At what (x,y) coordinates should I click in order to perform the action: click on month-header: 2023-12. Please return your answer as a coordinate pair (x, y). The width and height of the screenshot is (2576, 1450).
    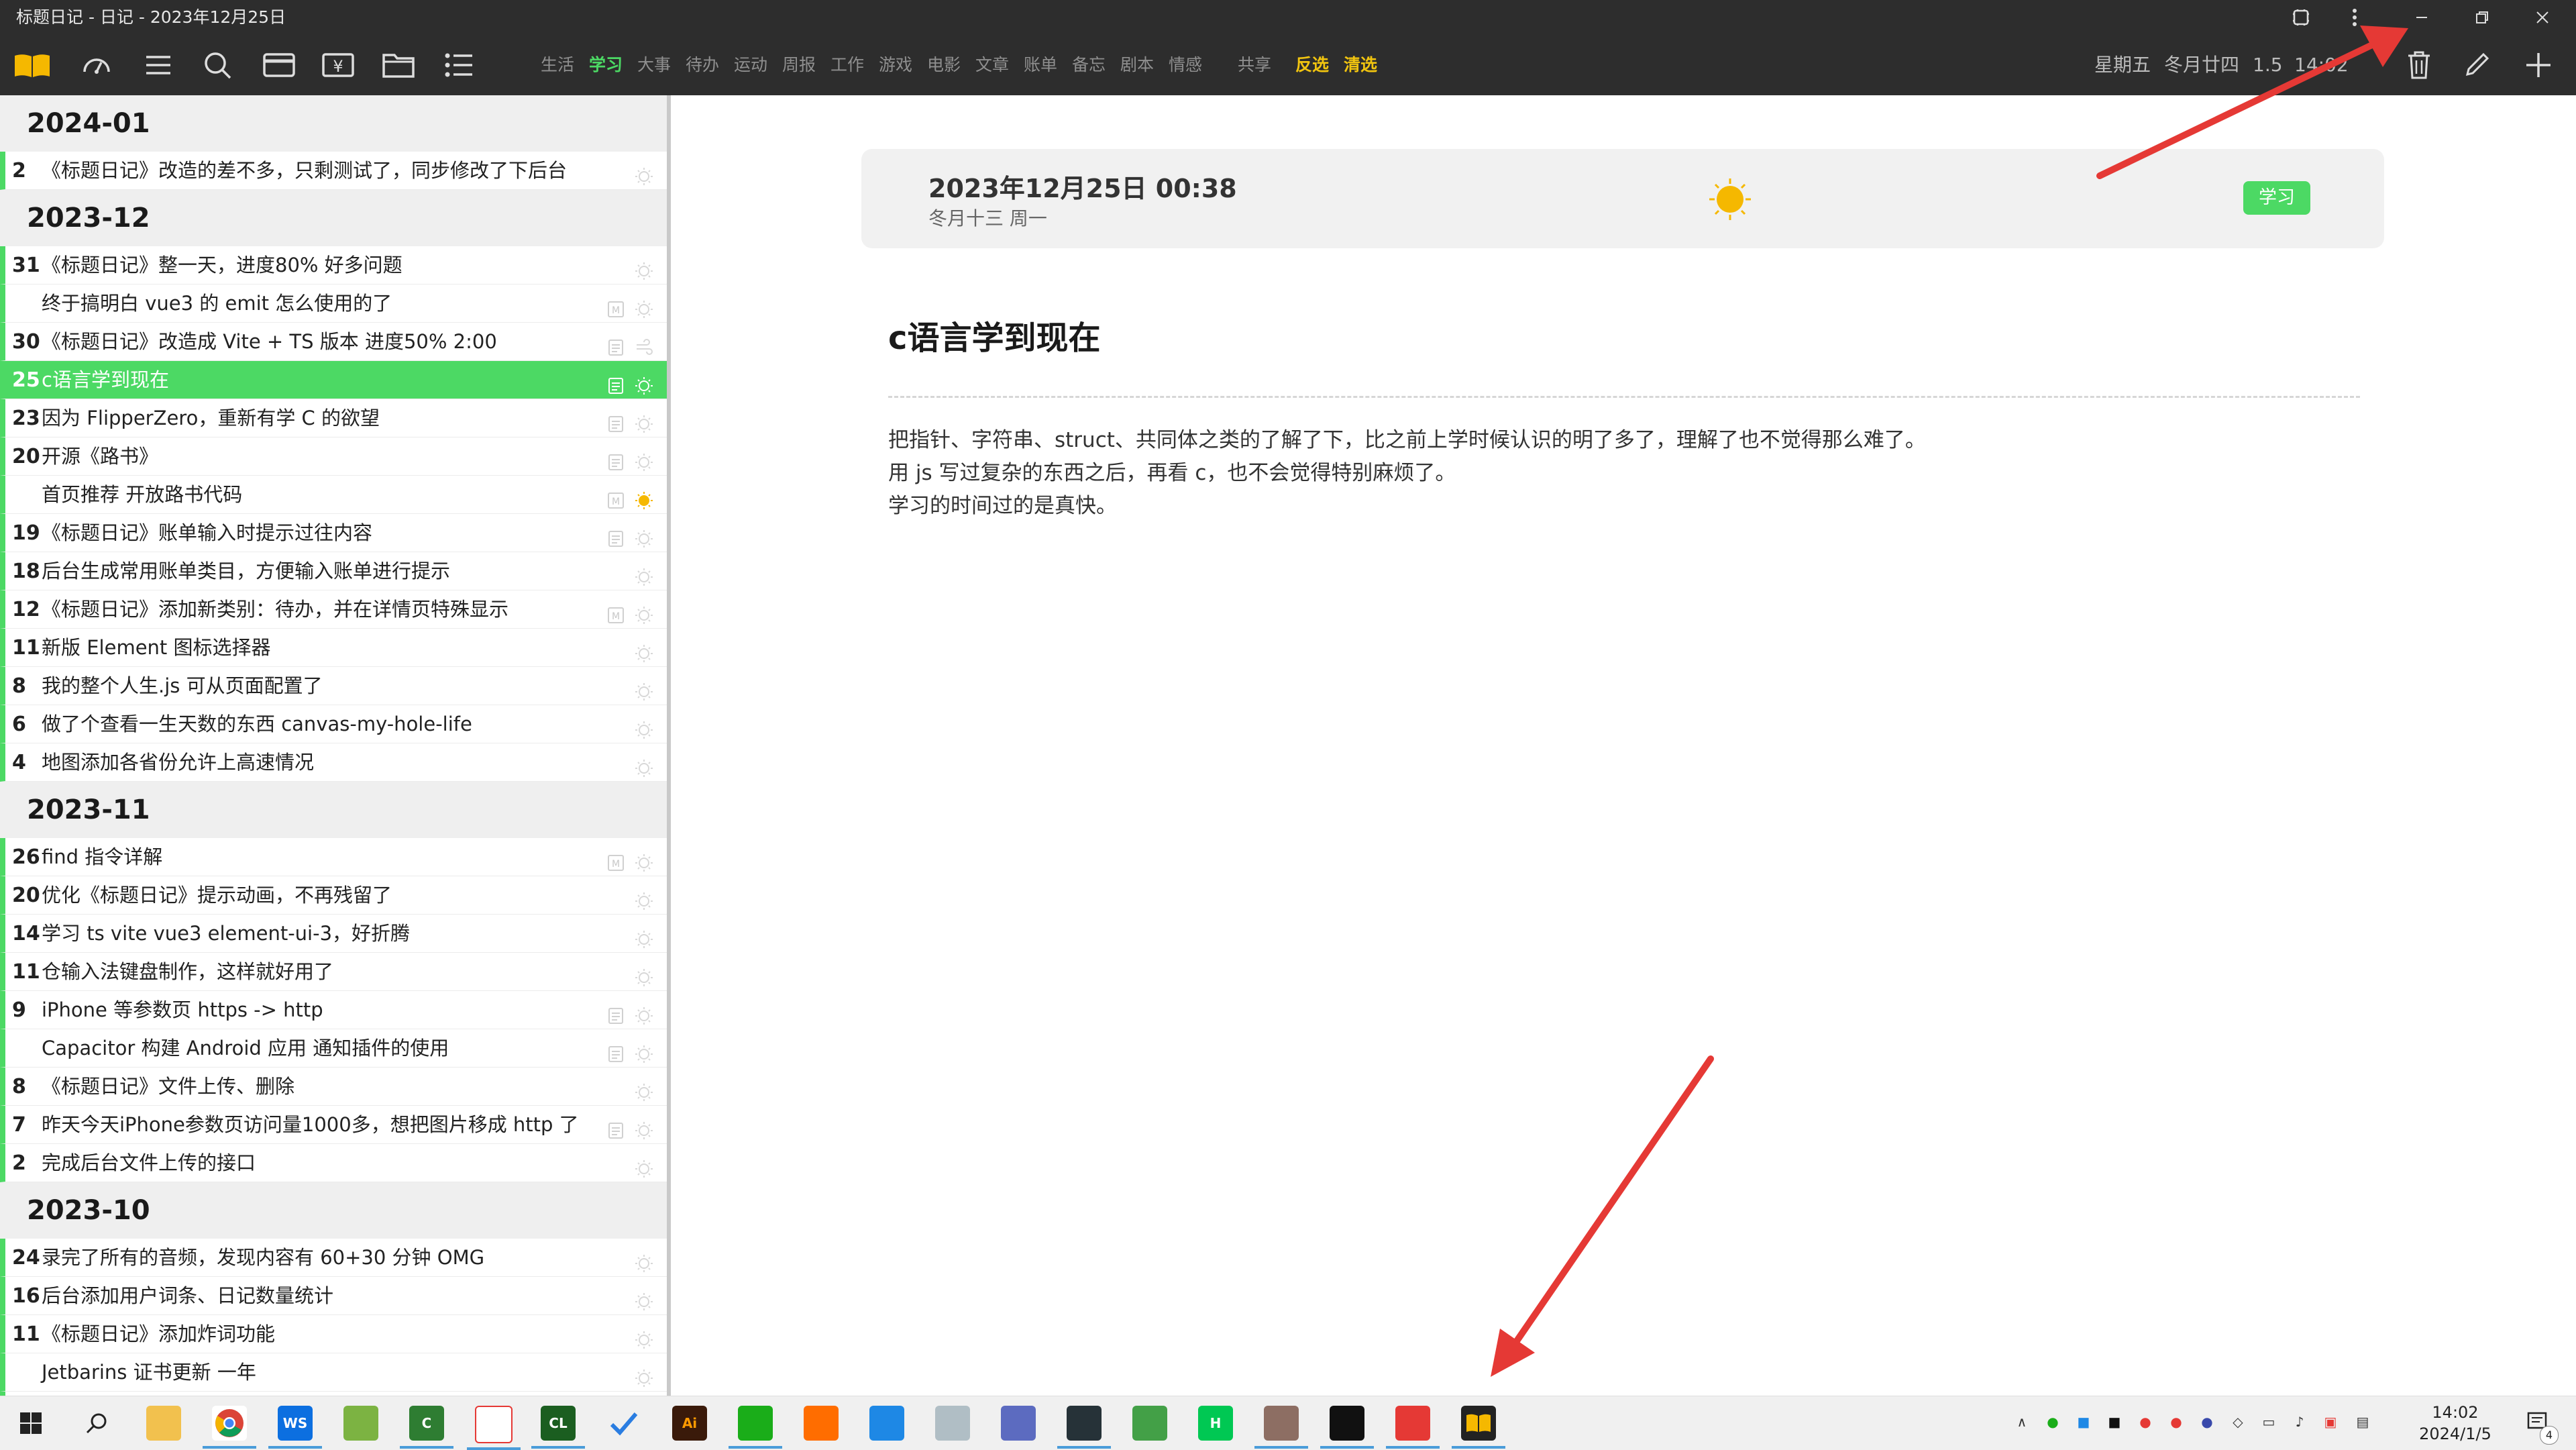
    Looking at the image, I should click on (333, 218).